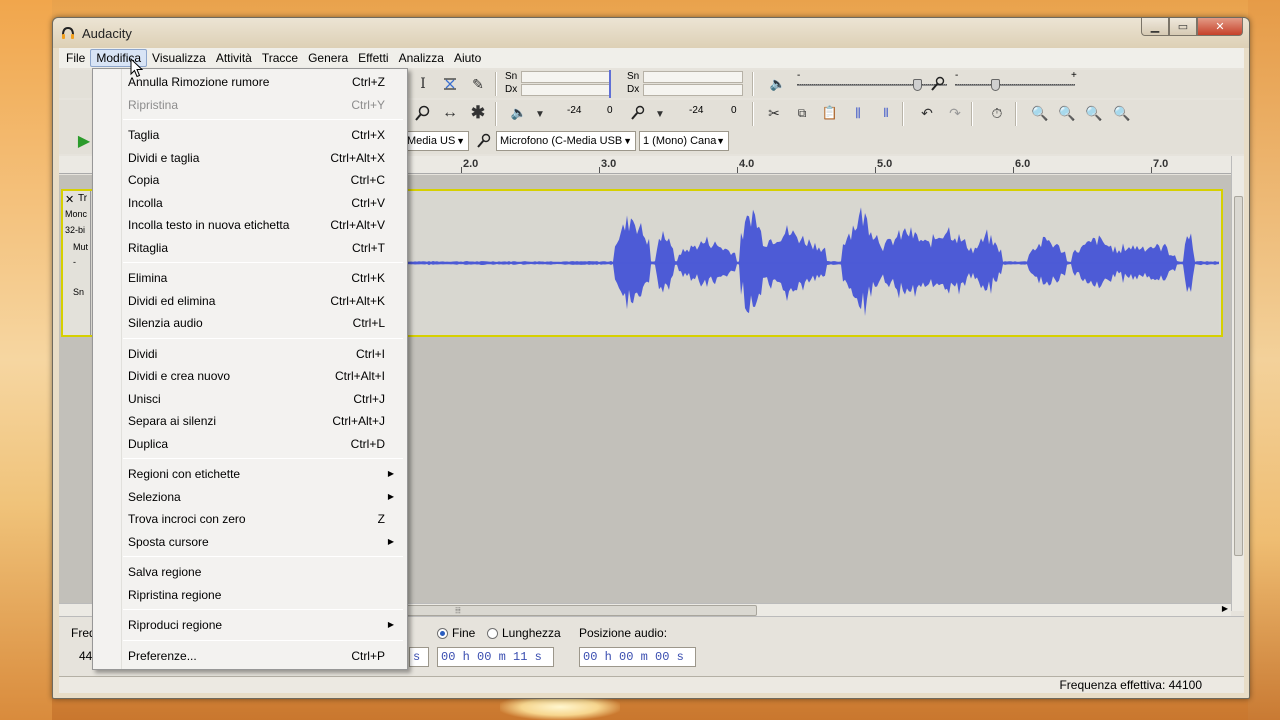  I want to click on play-meter-left-label: Sn, so click(633, 76).